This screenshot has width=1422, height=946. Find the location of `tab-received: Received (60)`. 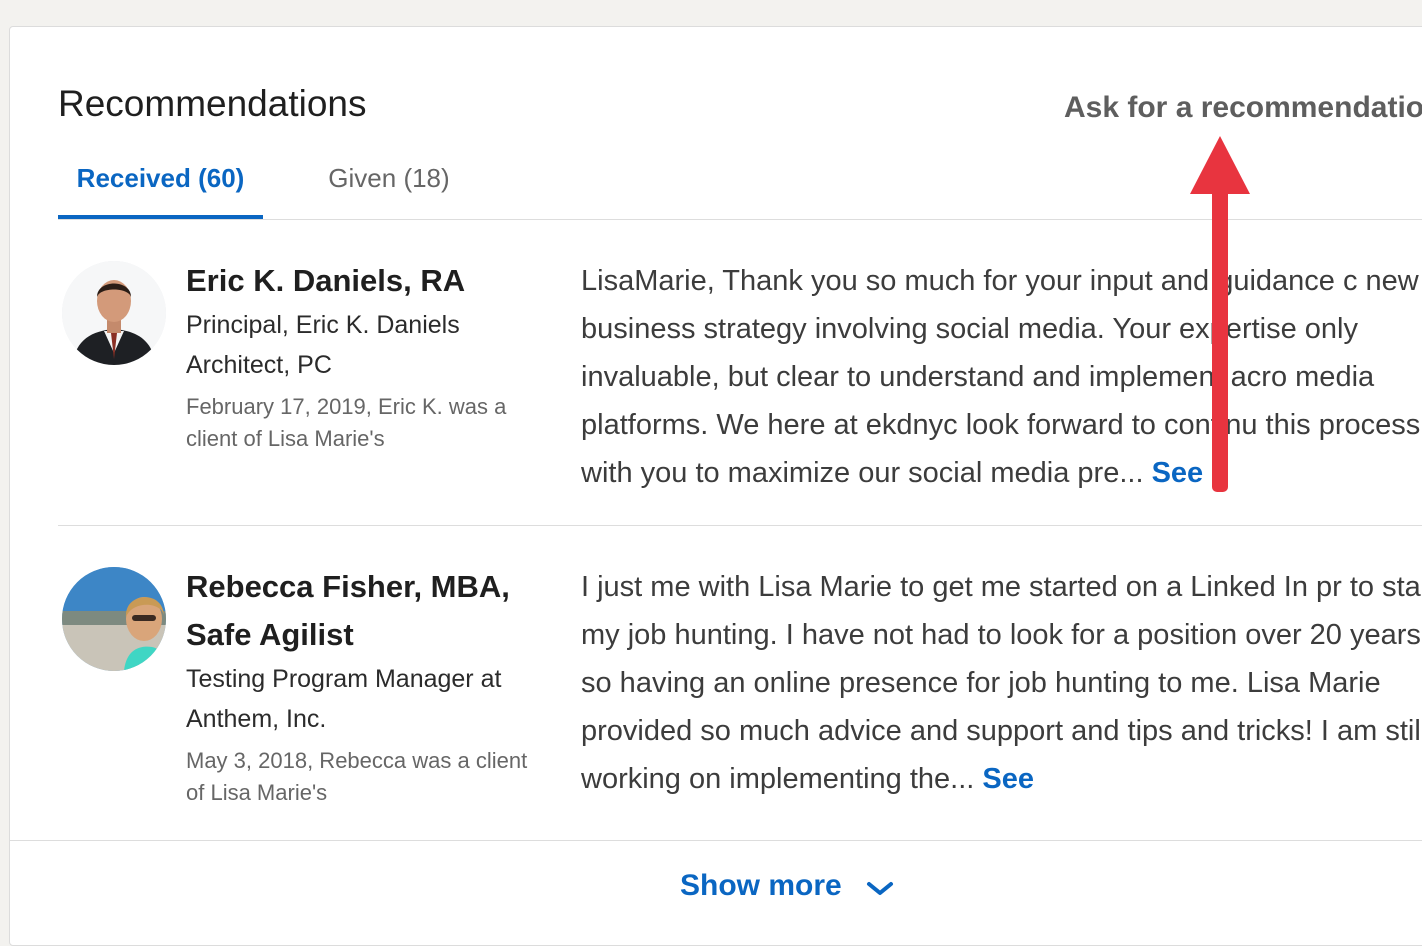

tab-received: Received (60) is located at coordinates (160, 182).